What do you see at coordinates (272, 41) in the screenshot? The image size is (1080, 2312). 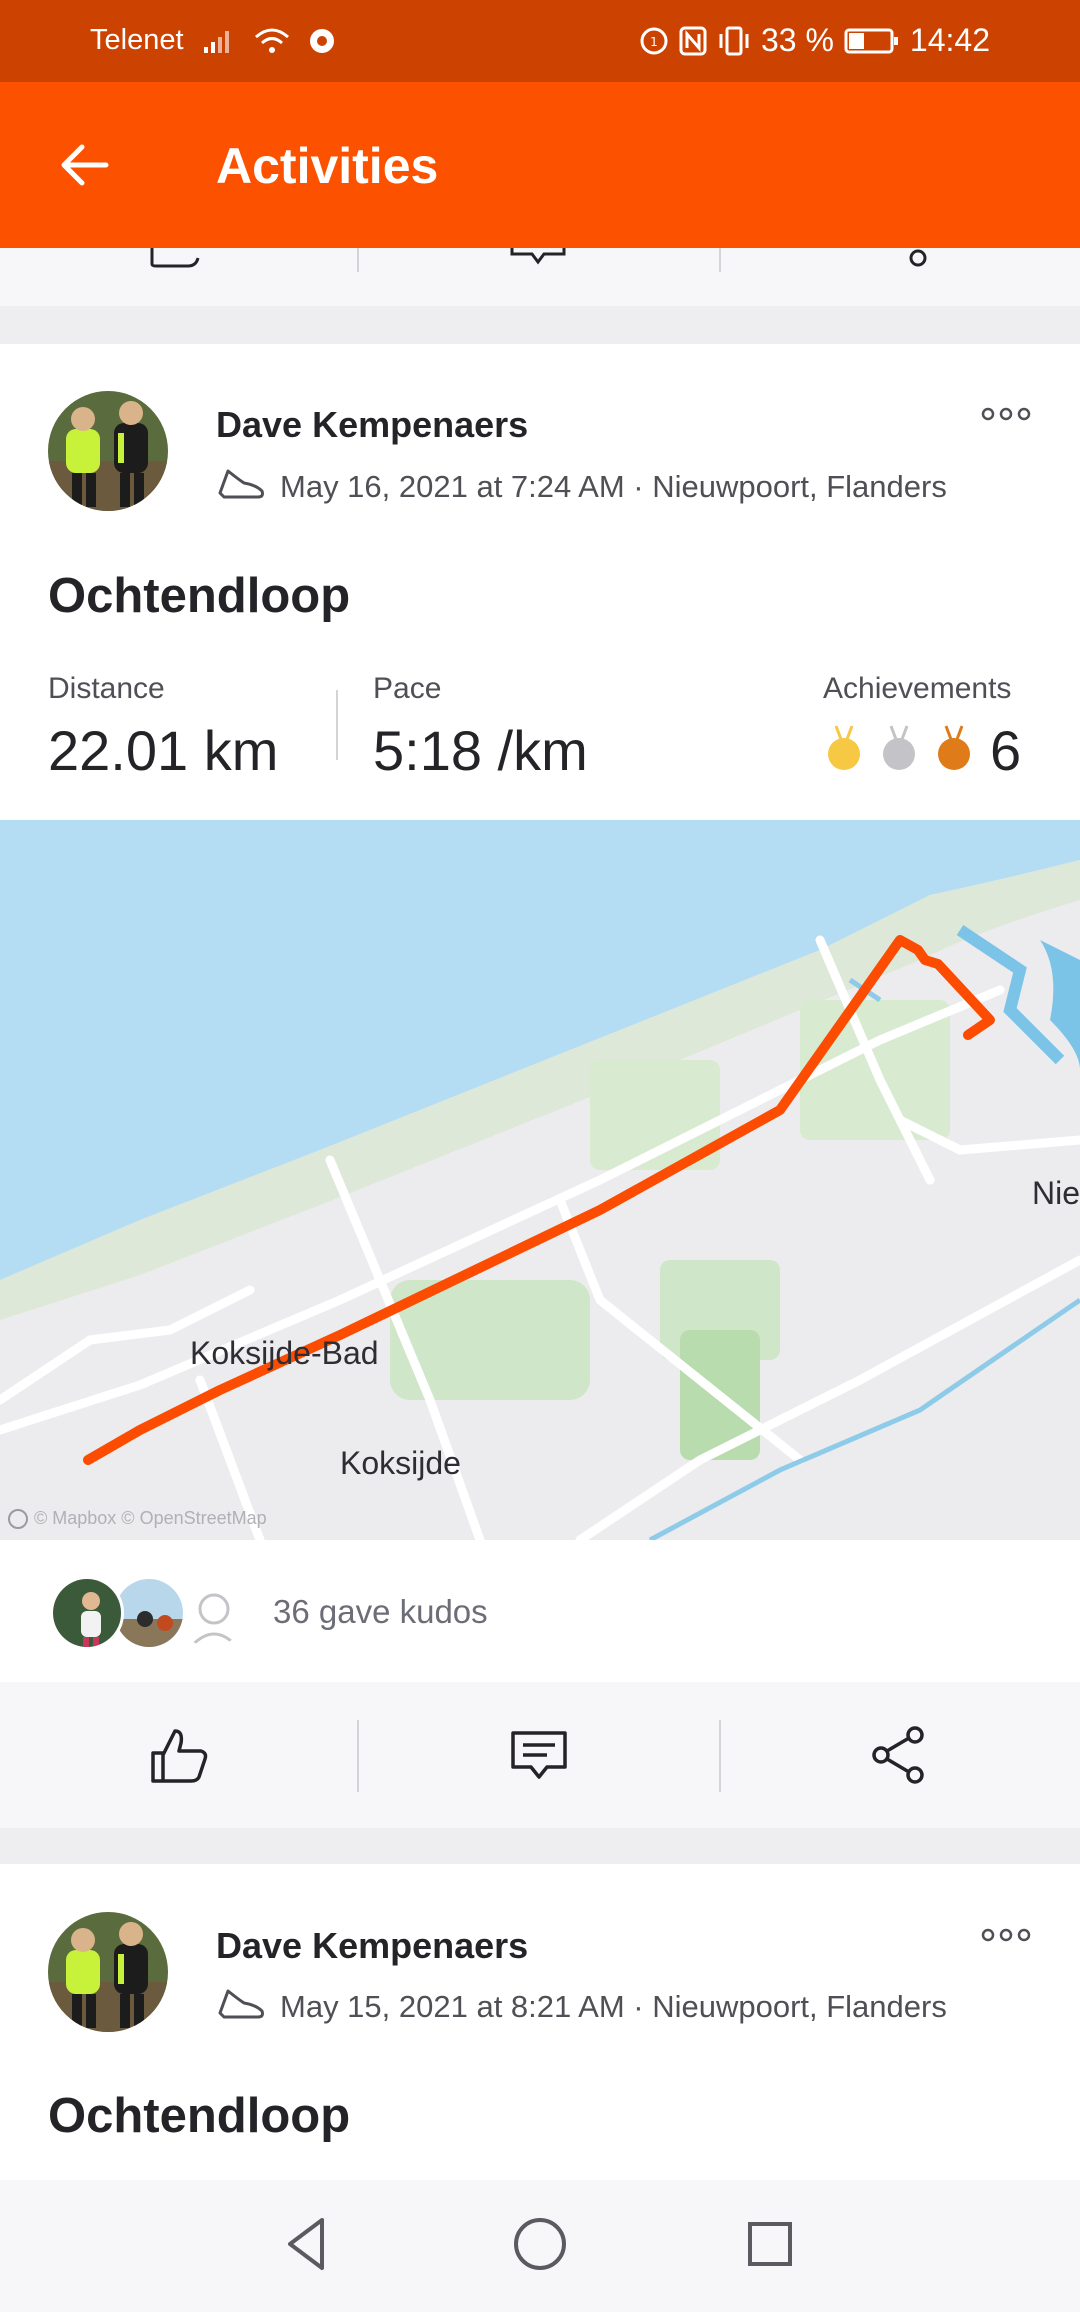 I see `wifi-icon` at bounding box center [272, 41].